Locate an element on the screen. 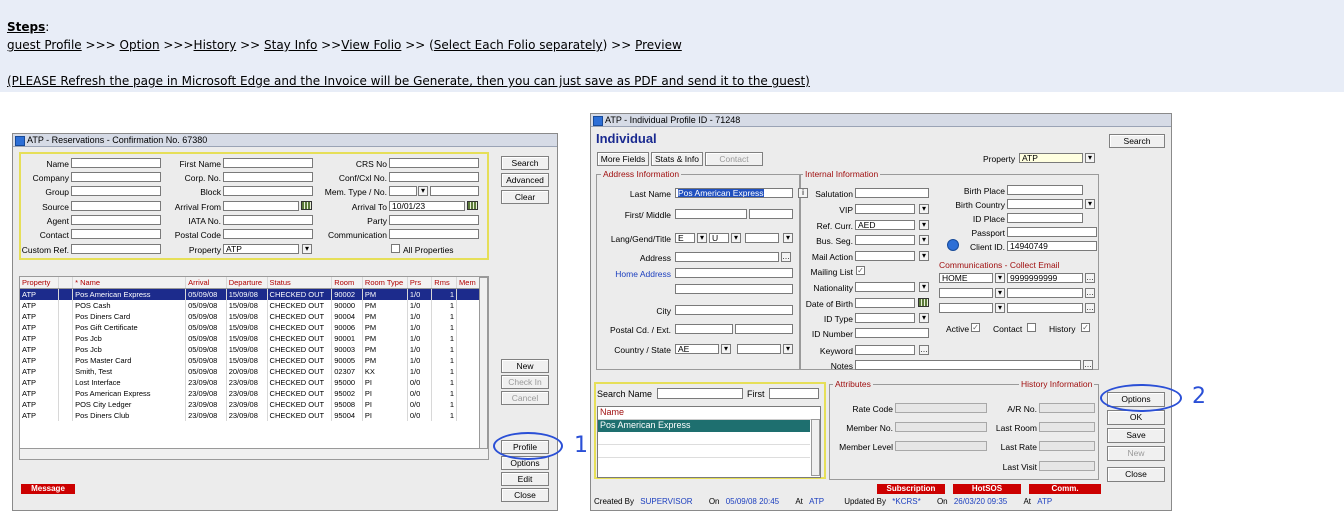 The image size is (1344, 531). clear-button: Clear is located at coordinates (525, 197).